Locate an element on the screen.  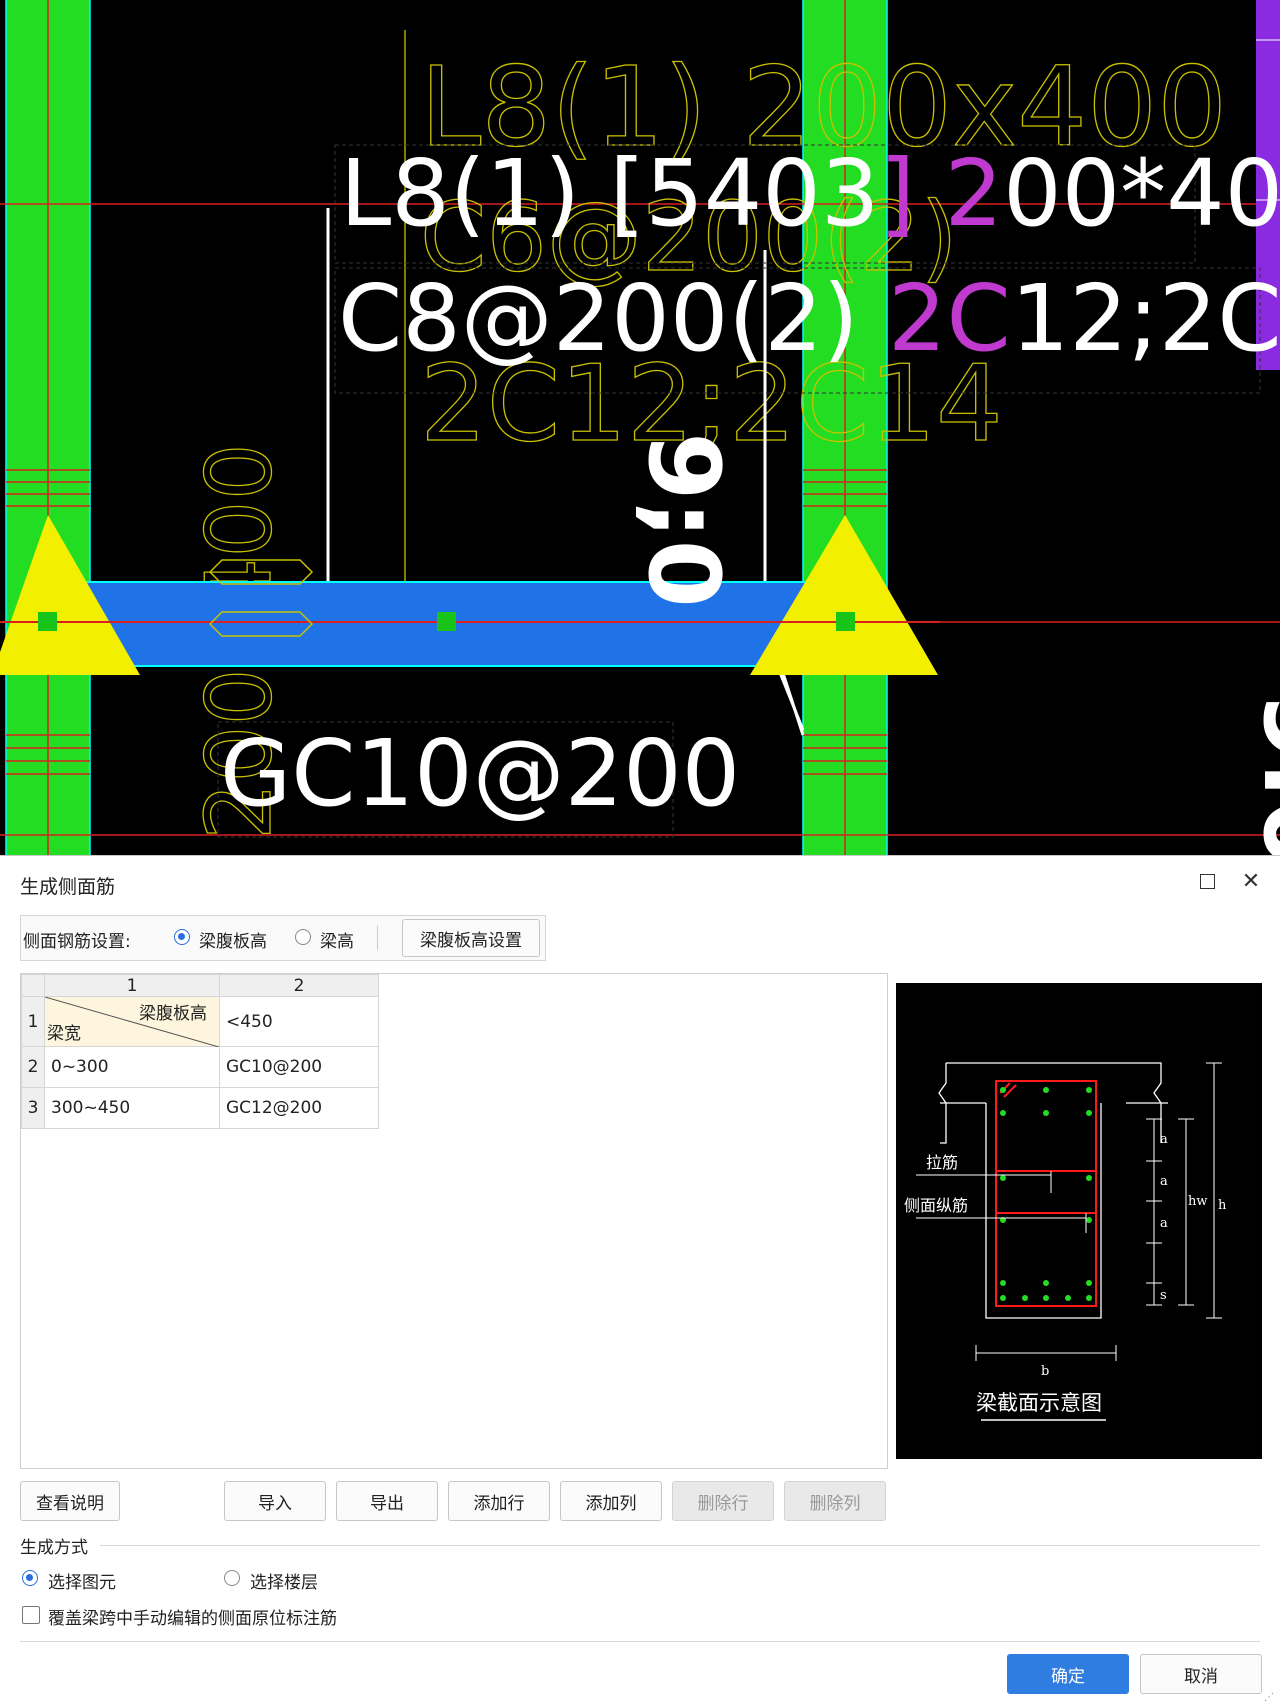
radio-select-element-label: 选择图元 is located at coordinates (82, 1580).